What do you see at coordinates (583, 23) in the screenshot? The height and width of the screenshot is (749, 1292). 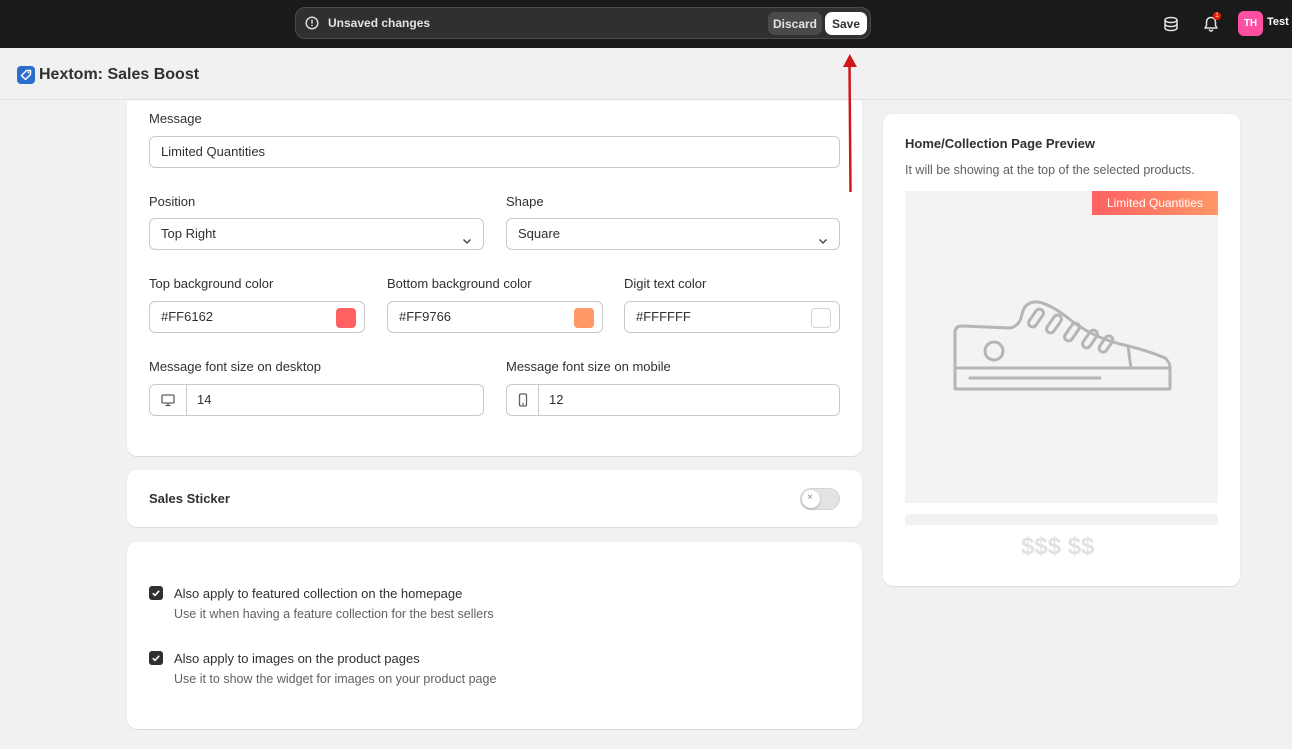 I see `contextual-save-bar: Unsaved changes Discard Save` at bounding box center [583, 23].